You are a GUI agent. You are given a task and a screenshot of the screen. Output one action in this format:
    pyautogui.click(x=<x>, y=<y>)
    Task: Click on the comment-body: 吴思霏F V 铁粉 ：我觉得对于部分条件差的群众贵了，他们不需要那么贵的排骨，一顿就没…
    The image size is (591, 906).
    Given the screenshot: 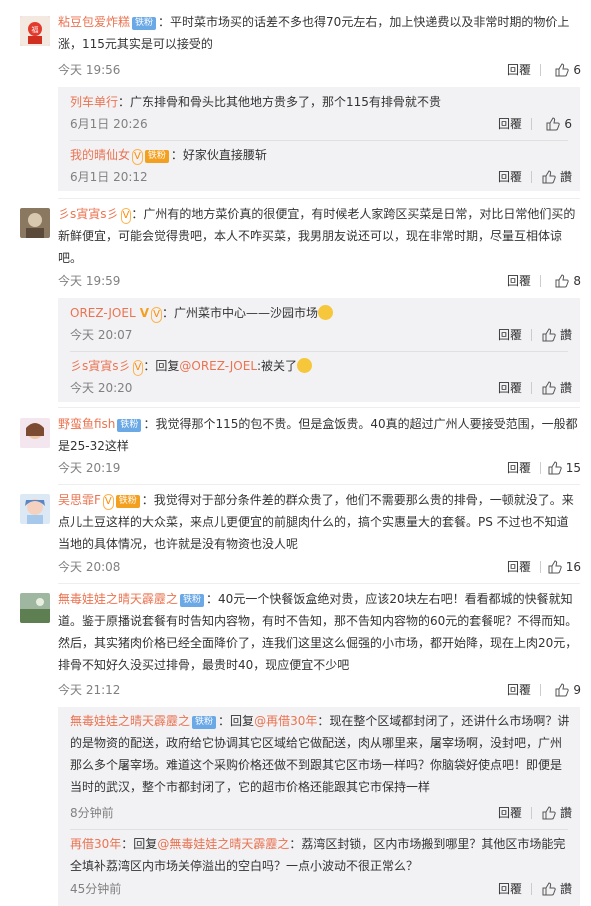 What is the action you would take?
    pyautogui.click(x=319, y=522)
    